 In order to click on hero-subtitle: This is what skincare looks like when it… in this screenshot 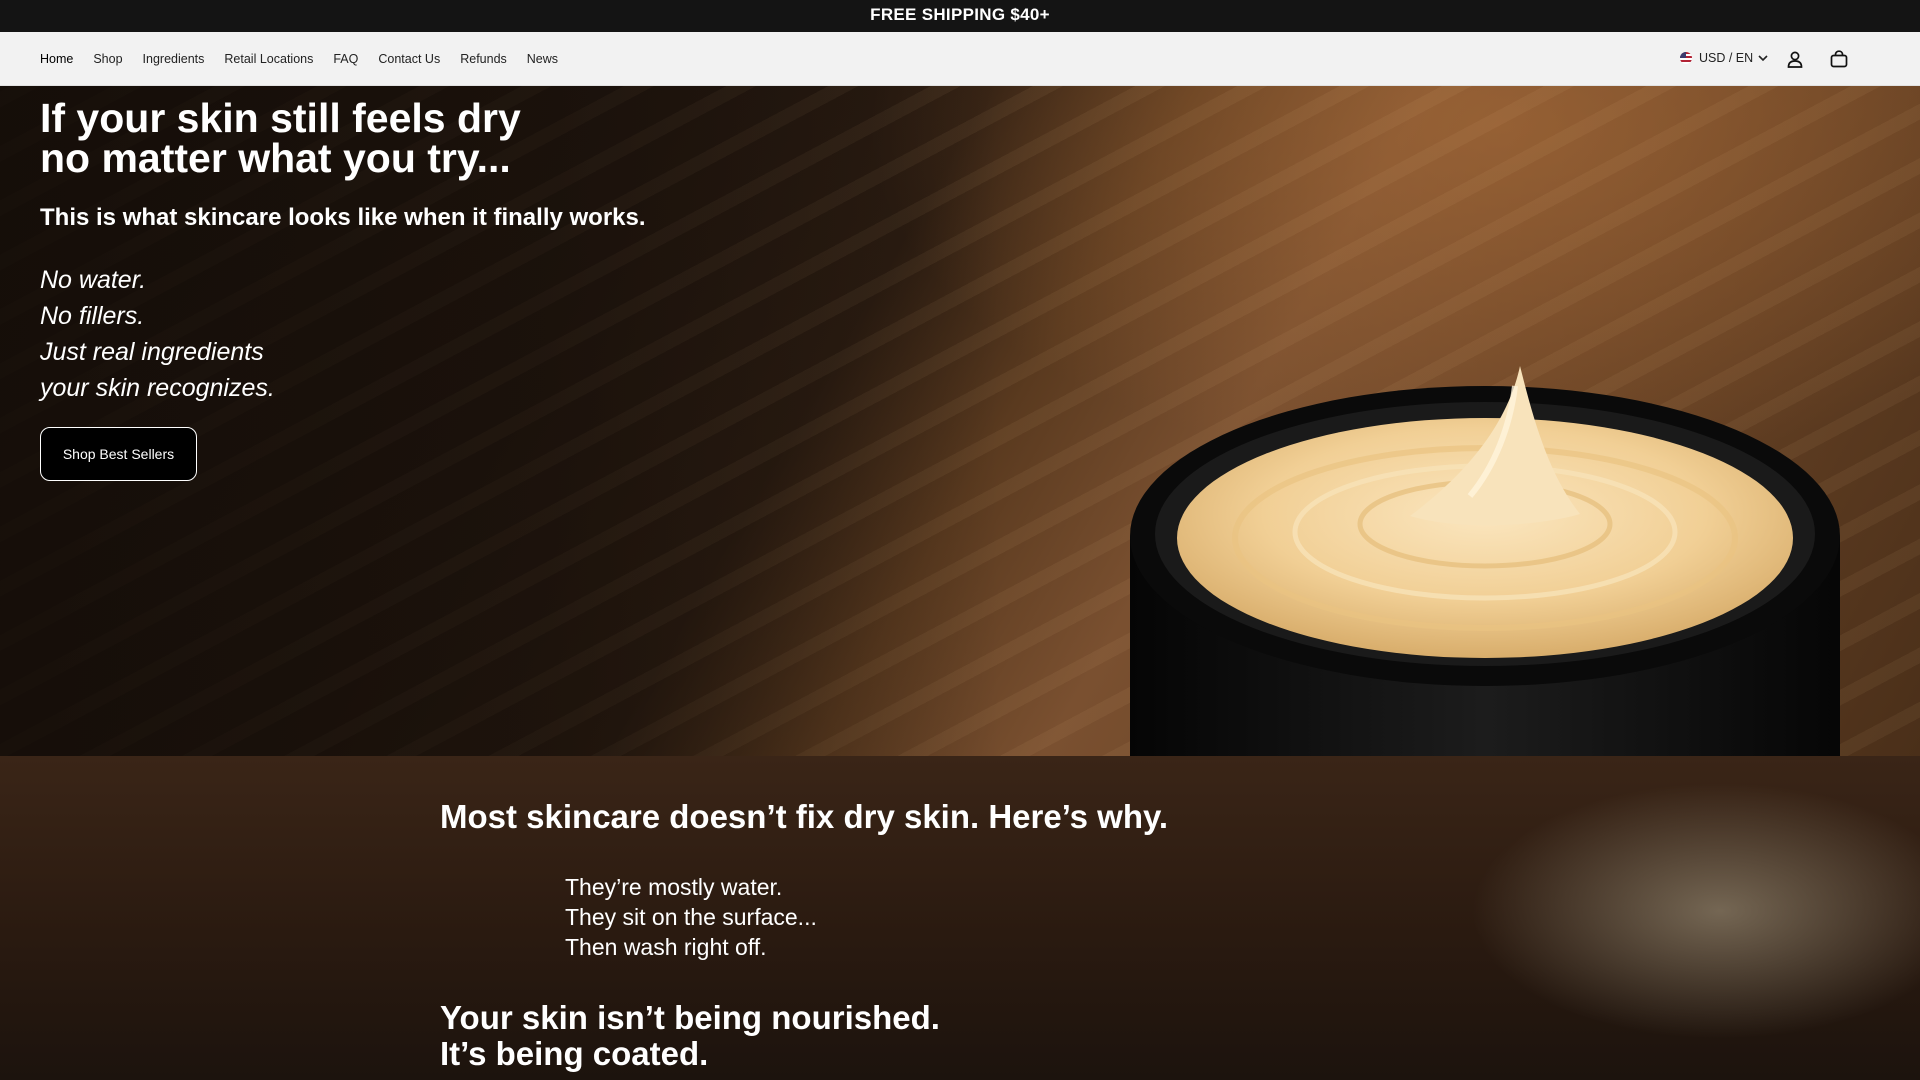, I will do `click(343, 217)`.